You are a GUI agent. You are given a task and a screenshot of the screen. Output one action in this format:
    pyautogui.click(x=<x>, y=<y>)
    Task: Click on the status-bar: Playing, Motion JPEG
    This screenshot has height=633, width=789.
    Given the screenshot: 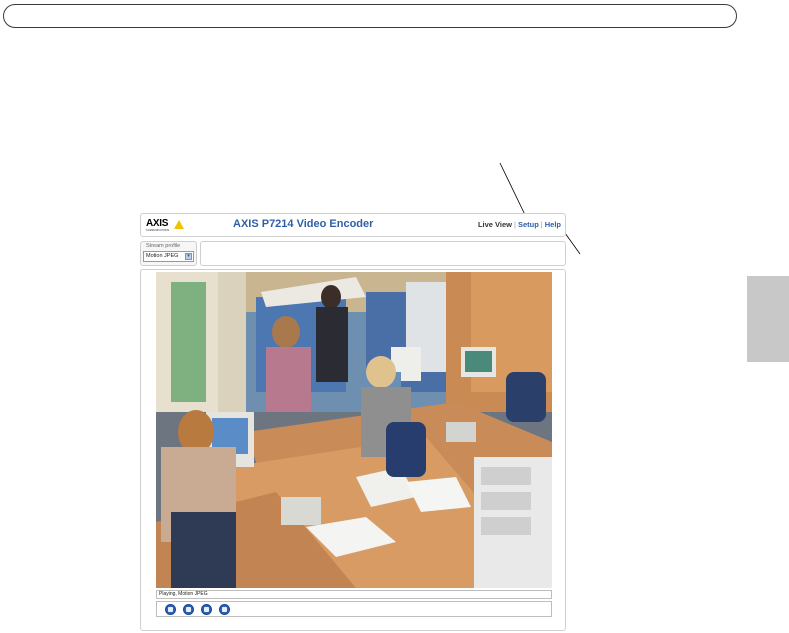 What is the action you would take?
    pyautogui.click(x=354, y=594)
    